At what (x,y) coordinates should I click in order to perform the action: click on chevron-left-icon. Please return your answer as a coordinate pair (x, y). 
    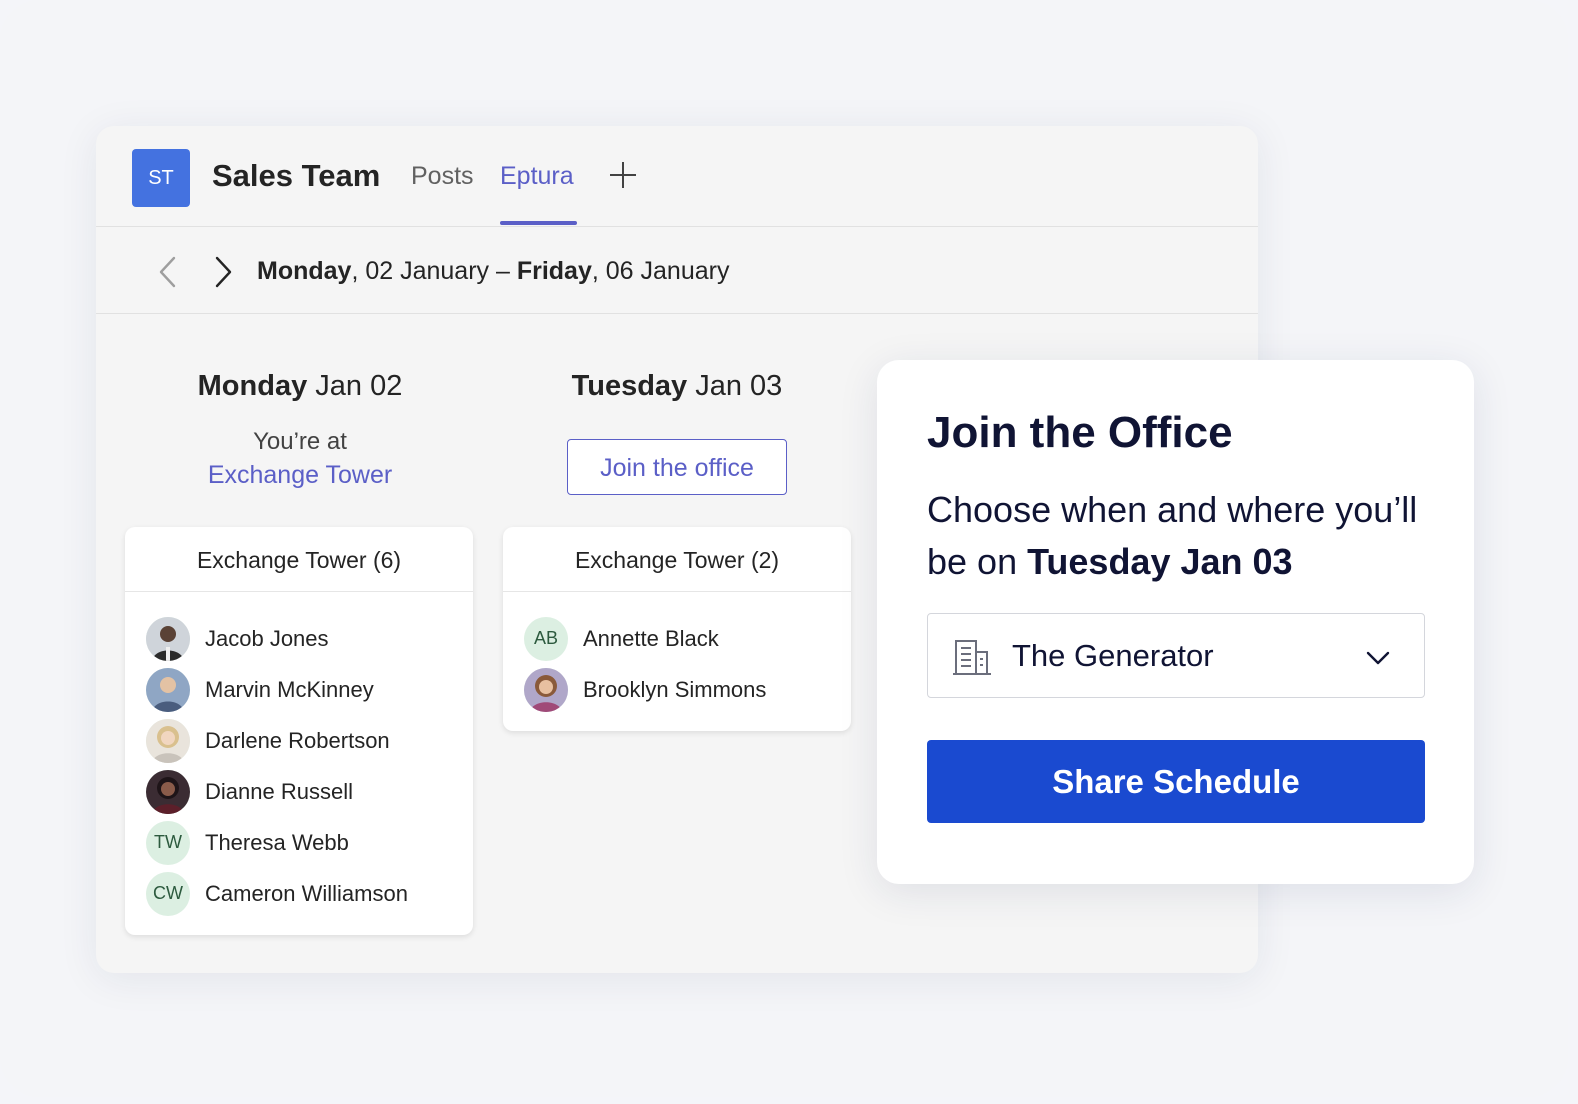
    Looking at the image, I should click on (168, 272).